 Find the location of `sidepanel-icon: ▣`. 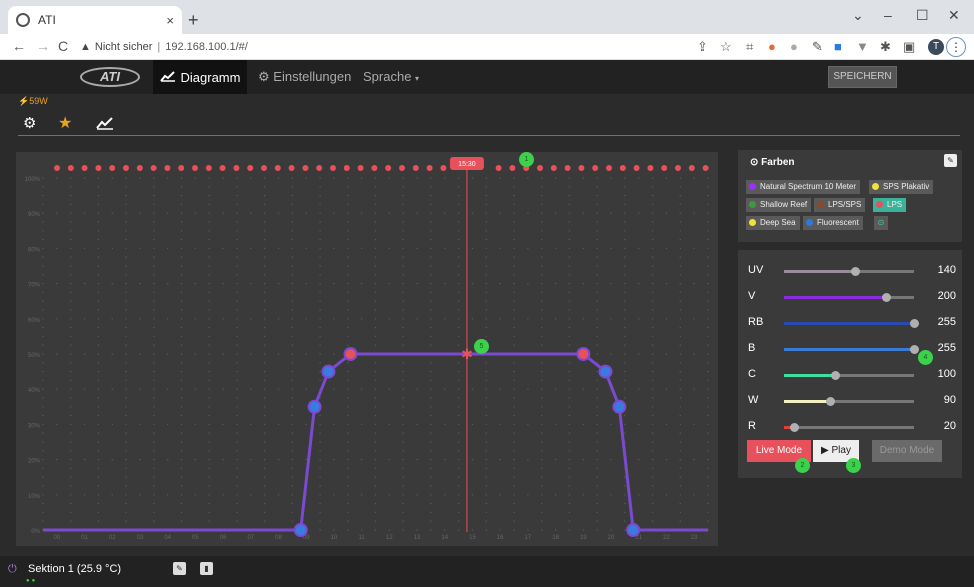

sidepanel-icon: ▣ is located at coordinates (909, 47).